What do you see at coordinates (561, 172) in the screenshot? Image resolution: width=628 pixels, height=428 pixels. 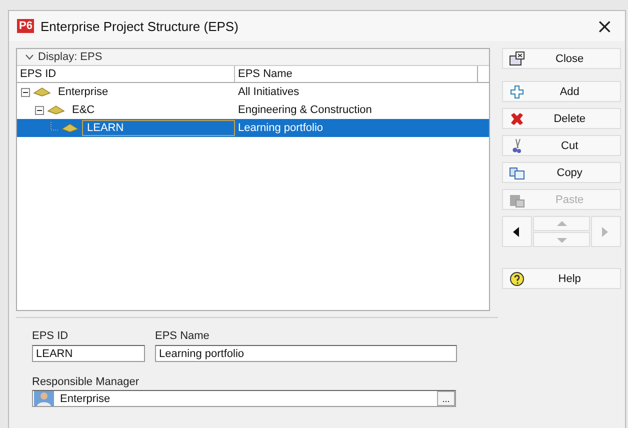 I see `copy-button: Copy` at bounding box center [561, 172].